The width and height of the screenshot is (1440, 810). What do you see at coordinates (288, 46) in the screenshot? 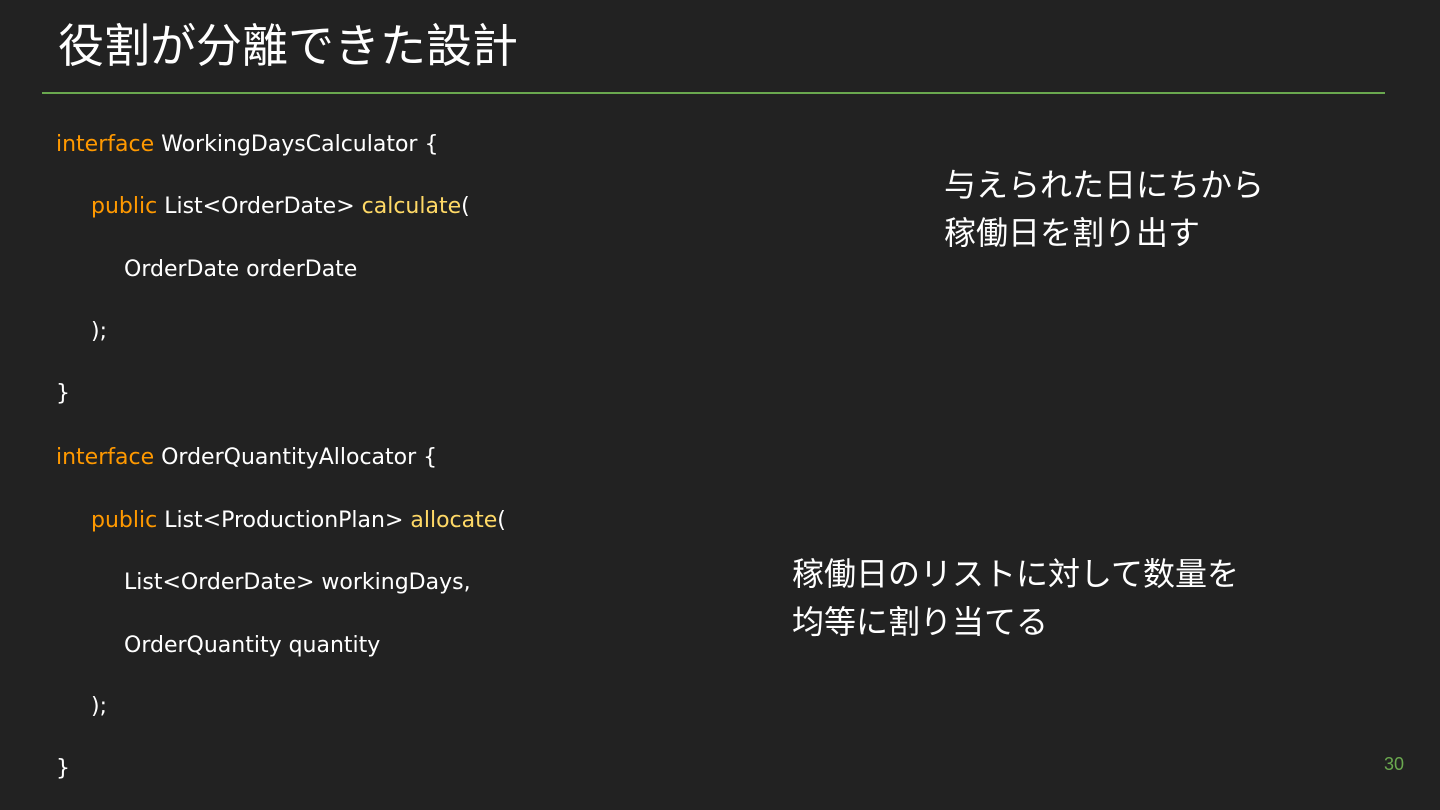
I see `slide-title: 役割が分離できた設計` at bounding box center [288, 46].